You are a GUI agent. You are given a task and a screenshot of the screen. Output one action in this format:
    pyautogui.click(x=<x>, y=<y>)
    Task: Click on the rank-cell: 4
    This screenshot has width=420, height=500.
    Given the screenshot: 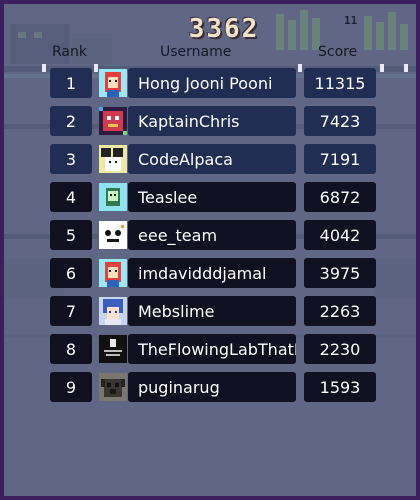 What is the action you would take?
    pyautogui.click(x=71, y=197)
    